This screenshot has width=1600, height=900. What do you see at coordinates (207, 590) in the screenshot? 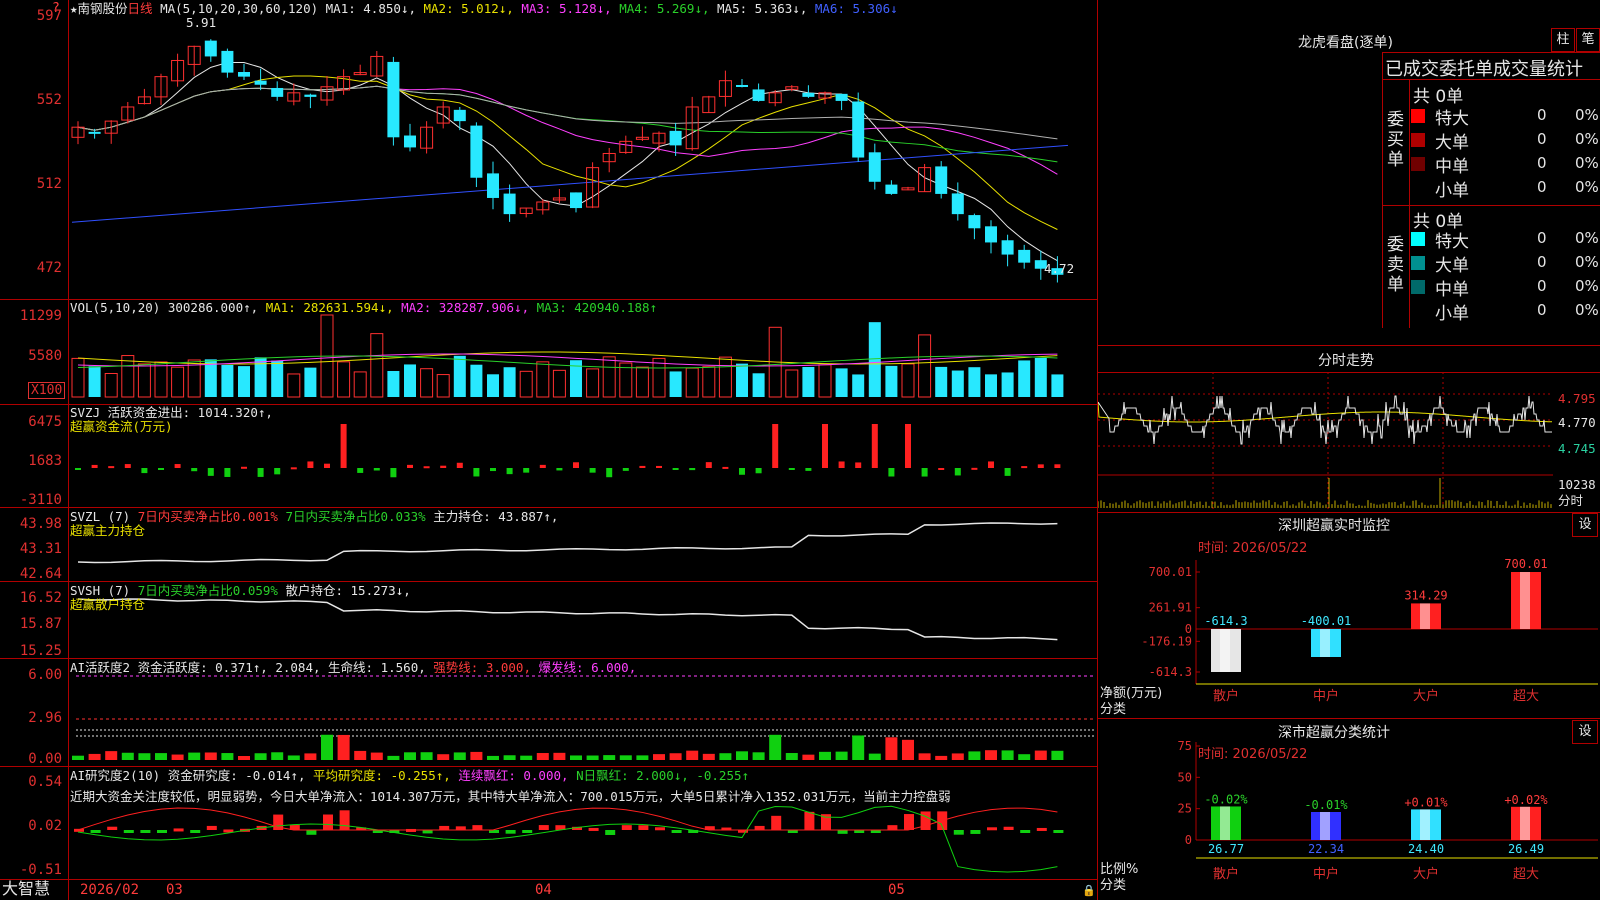
I see `svsh-p1: 7日内买卖净占比0.059%` at bounding box center [207, 590].